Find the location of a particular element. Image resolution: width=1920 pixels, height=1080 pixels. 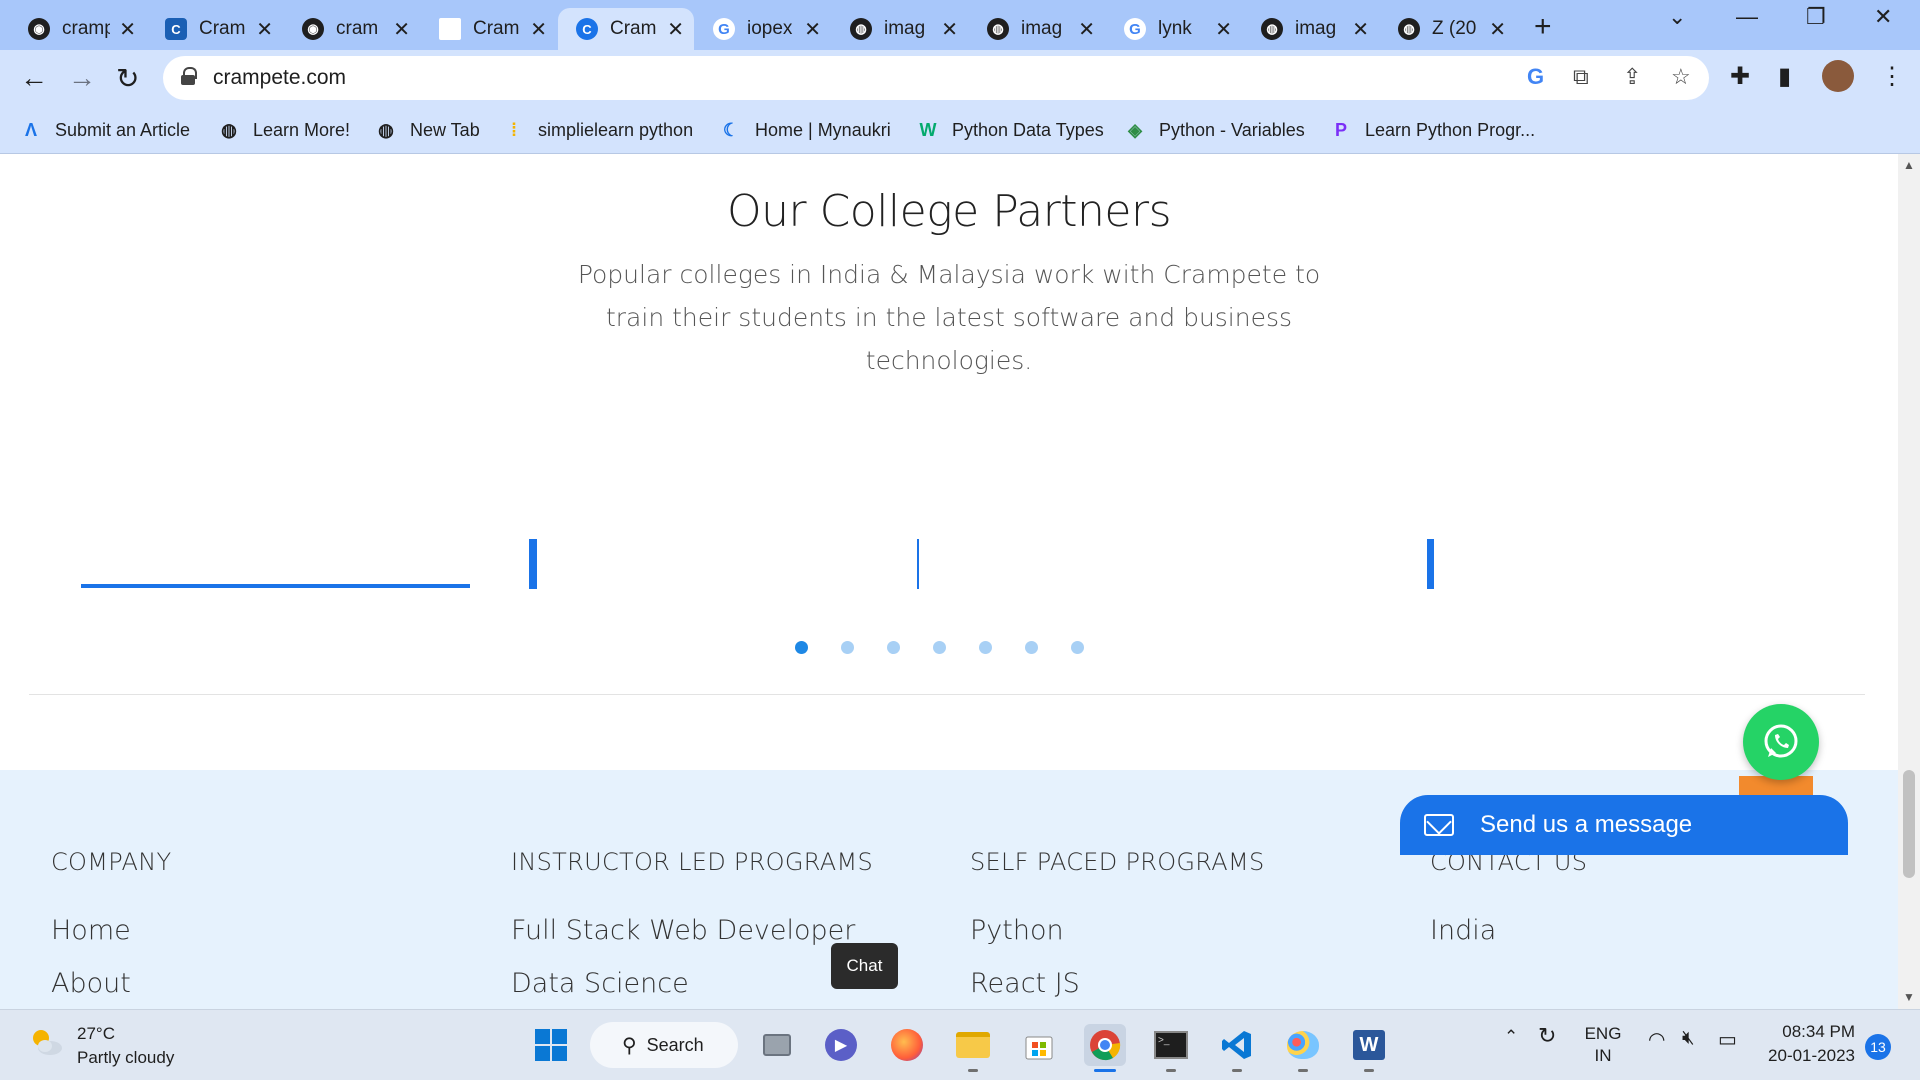

file-explorer-button is located at coordinates (973, 1048).